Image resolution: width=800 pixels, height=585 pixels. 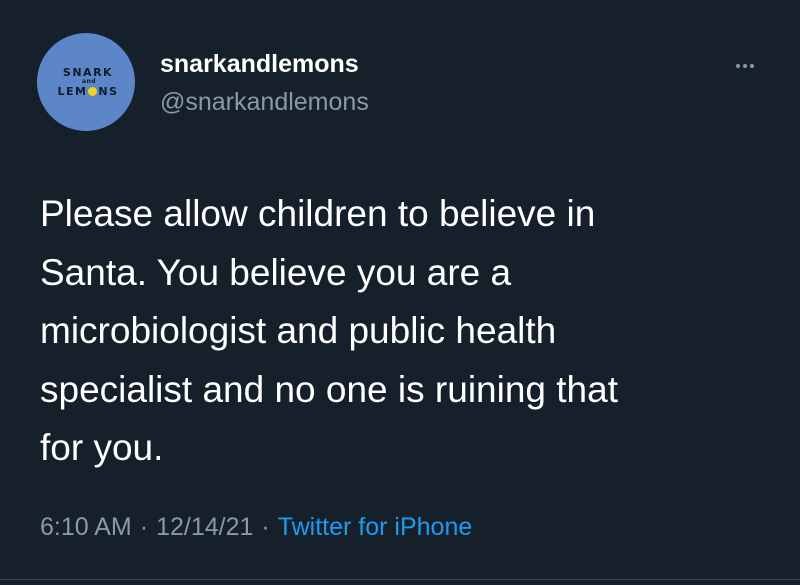 I want to click on divider, so click(x=400, y=579).